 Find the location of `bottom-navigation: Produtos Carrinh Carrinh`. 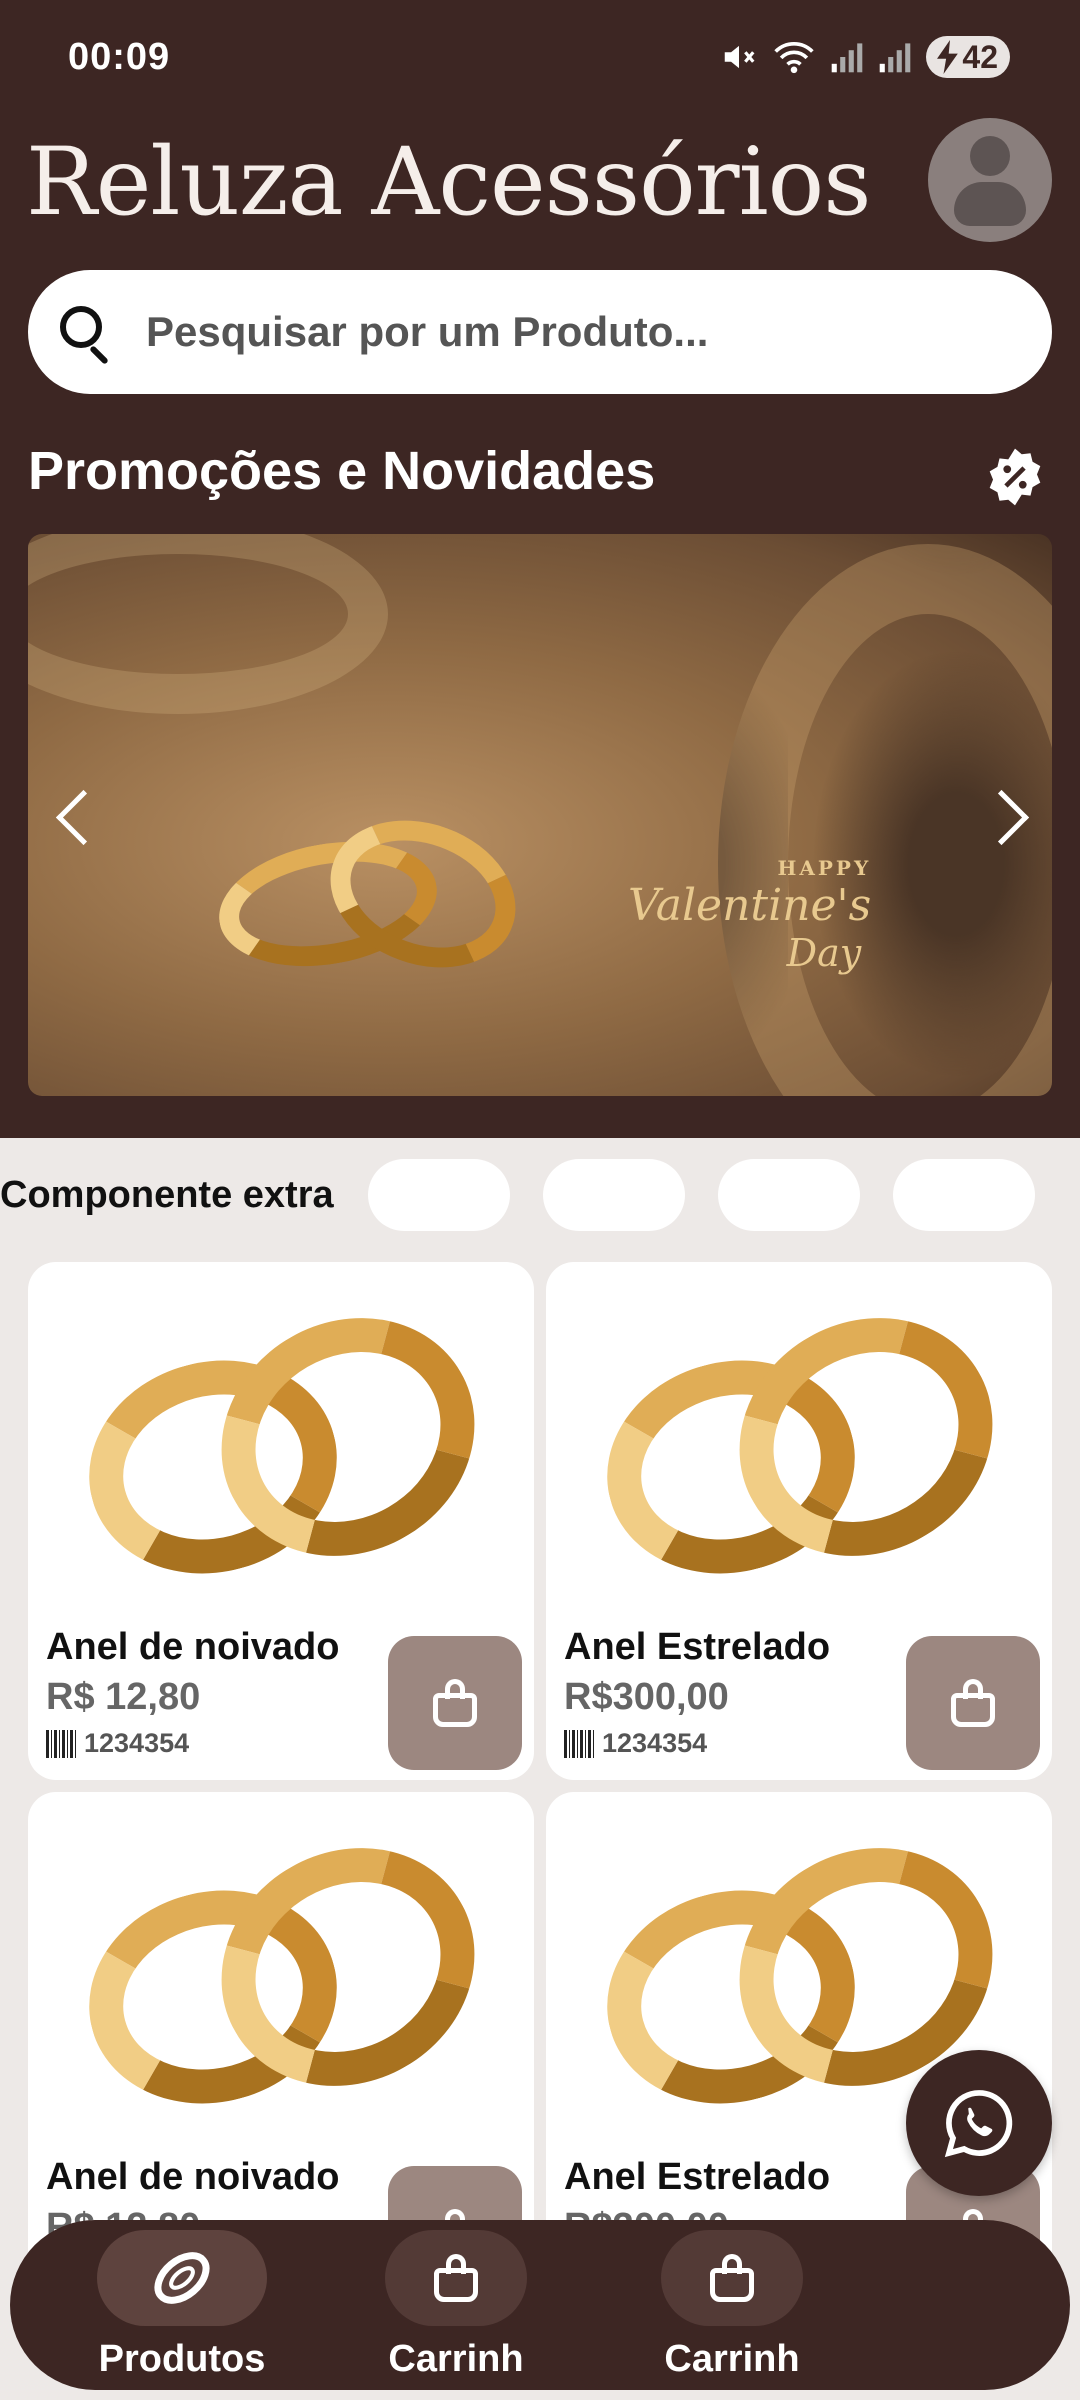

bottom-navigation: Produtos Carrinh Carrinh is located at coordinates (540, 2305).